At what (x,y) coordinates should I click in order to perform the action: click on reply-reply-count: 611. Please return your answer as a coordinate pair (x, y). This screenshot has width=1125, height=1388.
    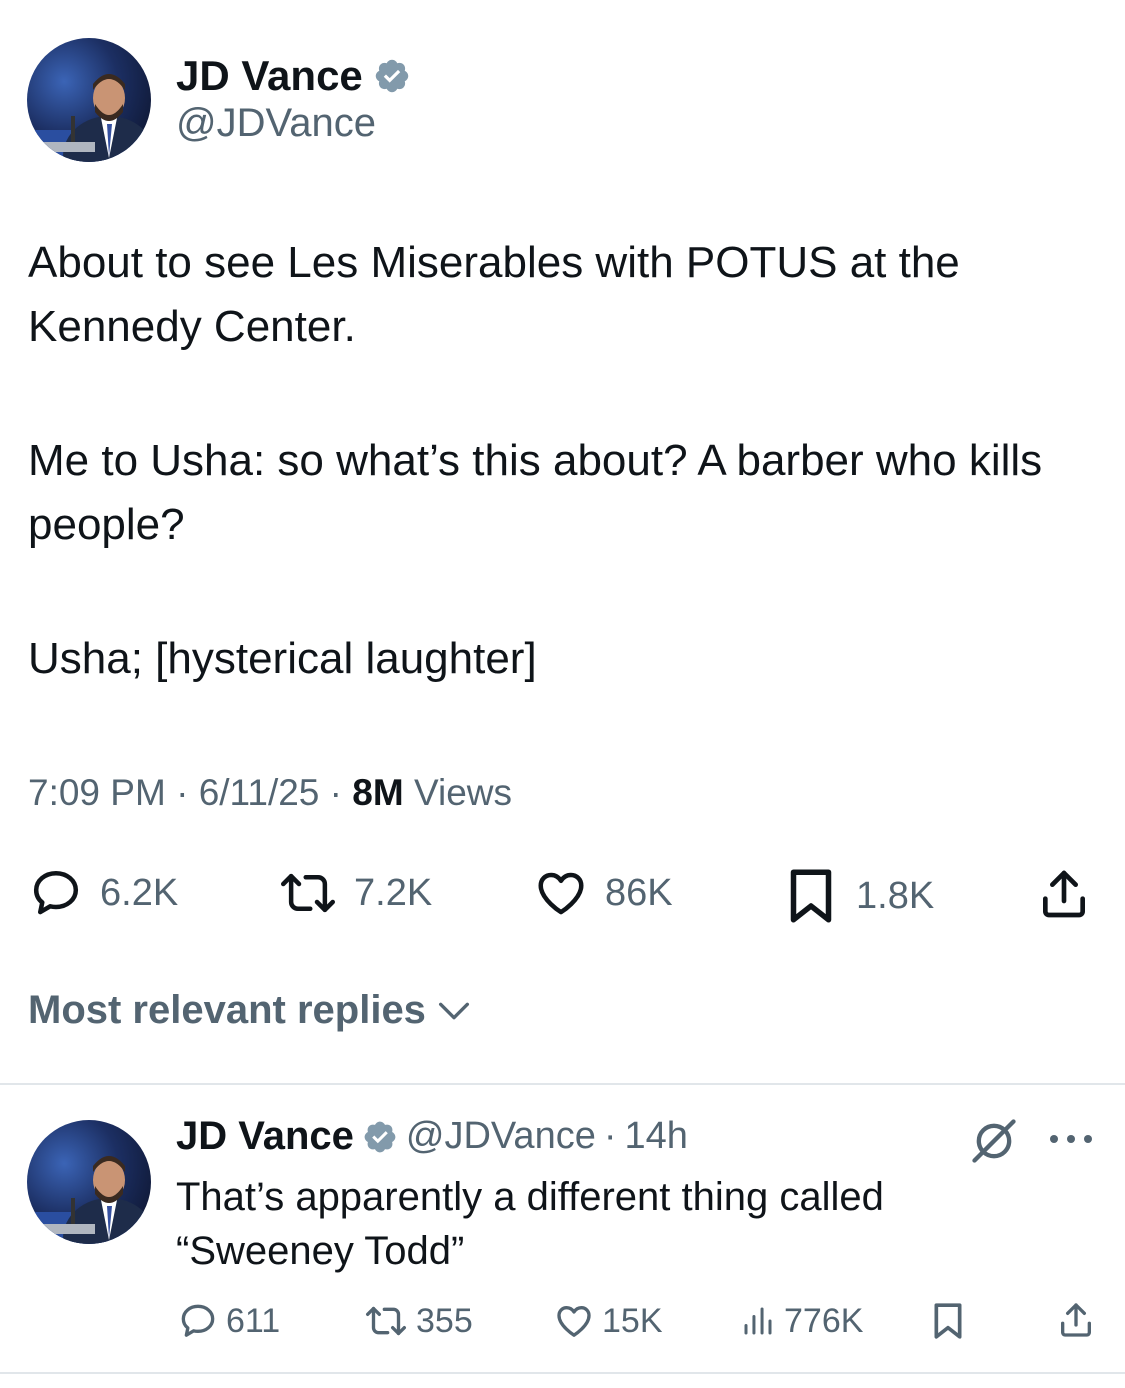
    Looking at the image, I should click on (253, 1320).